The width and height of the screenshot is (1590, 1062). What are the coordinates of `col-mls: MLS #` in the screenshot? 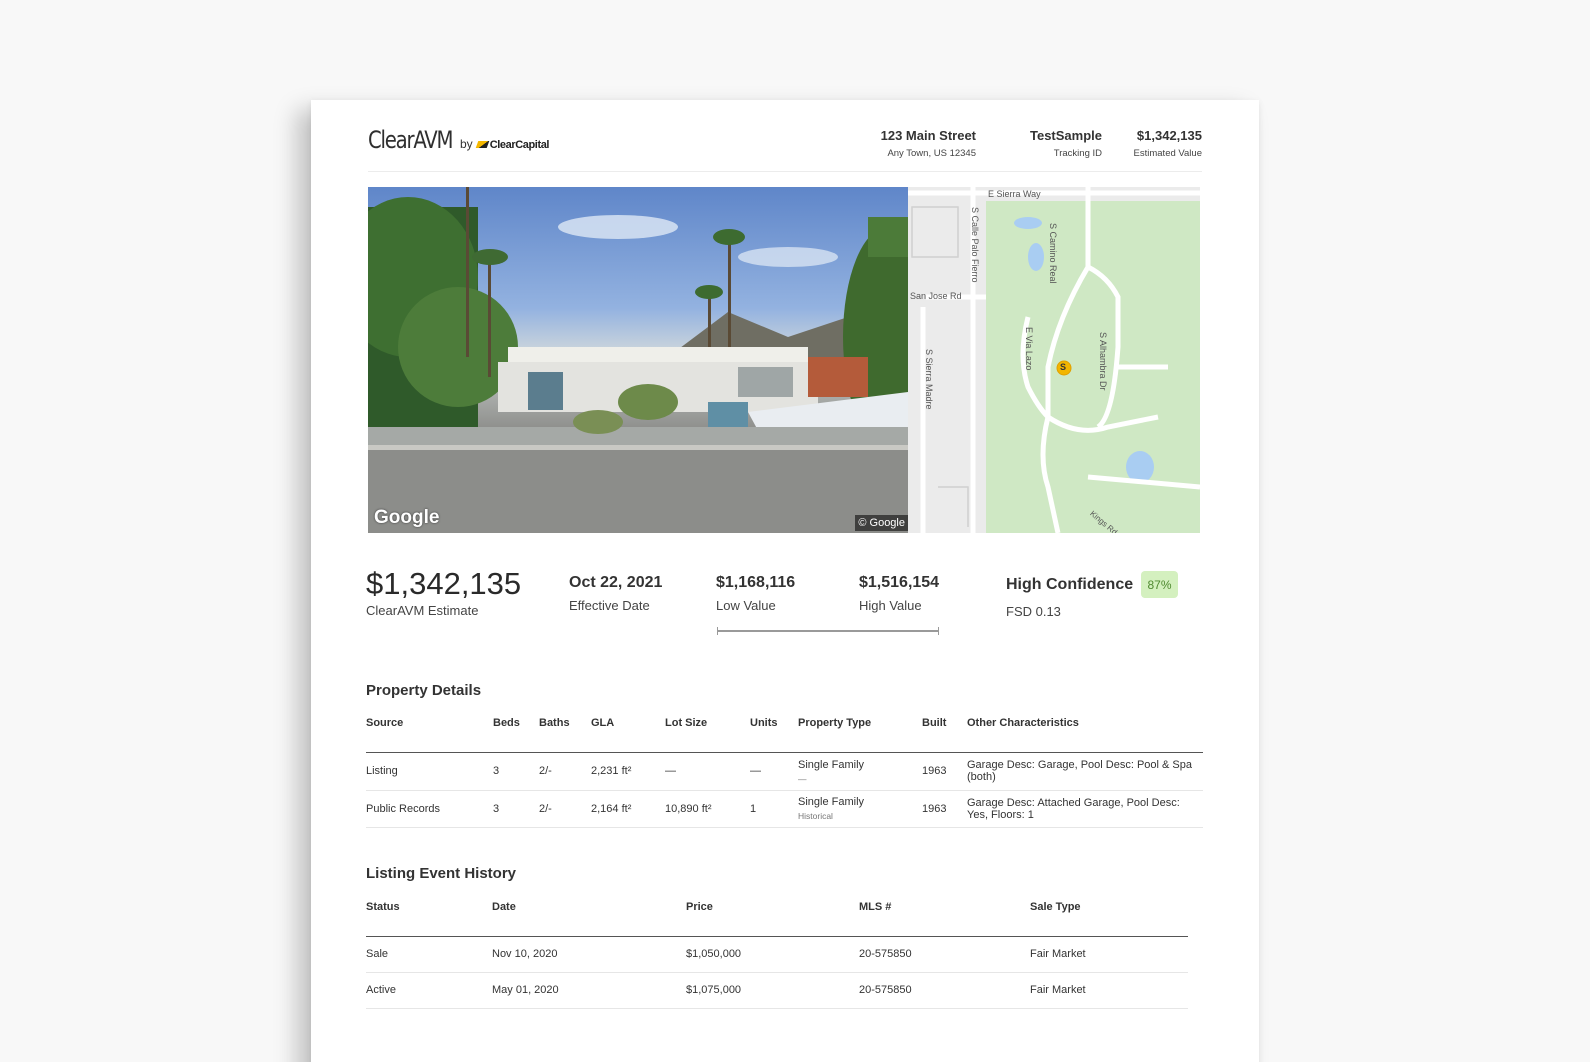 It's located at (944, 916).